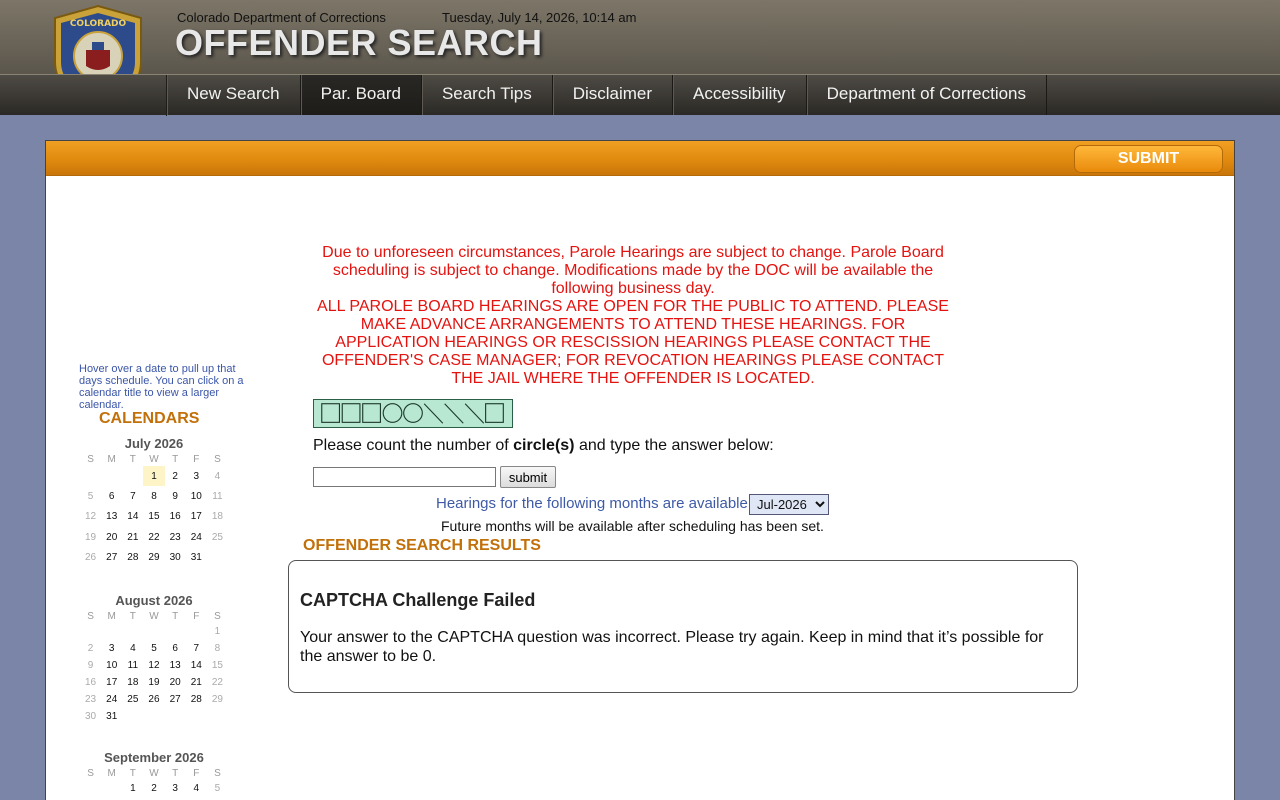  What do you see at coordinates (234, 95) in the screenshot?
I see `nav-new-search: New Search` at bounding box center [234, 95].